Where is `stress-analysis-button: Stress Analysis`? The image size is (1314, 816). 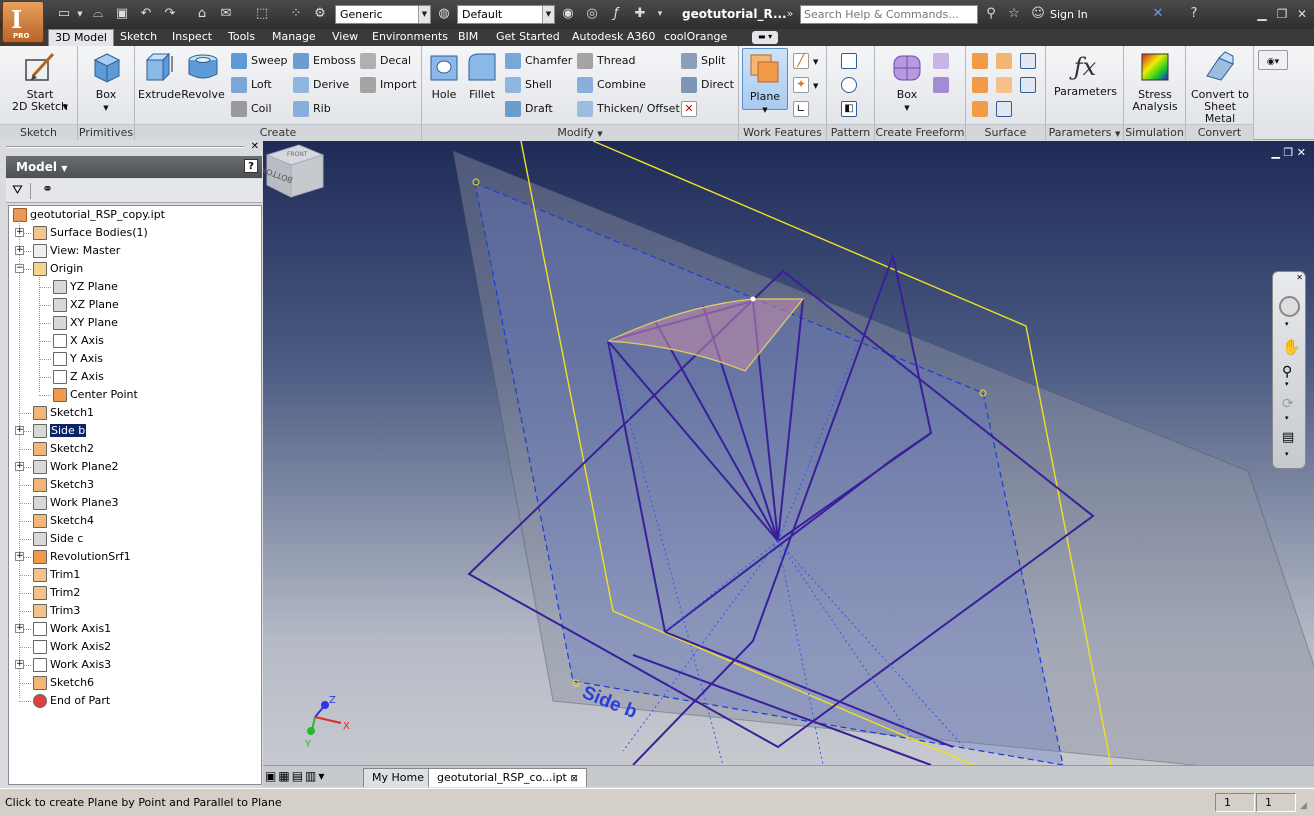
stress-analysis-button: Stress Analysis is located at coordinates (1155, 81).